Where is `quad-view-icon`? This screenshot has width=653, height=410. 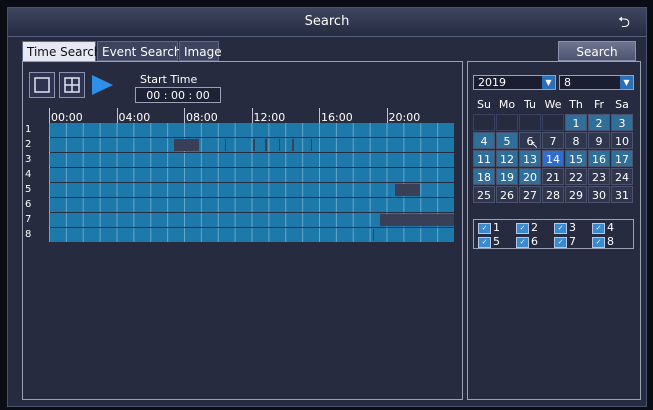 quad-view-icon is located at coordinates (72, 85).